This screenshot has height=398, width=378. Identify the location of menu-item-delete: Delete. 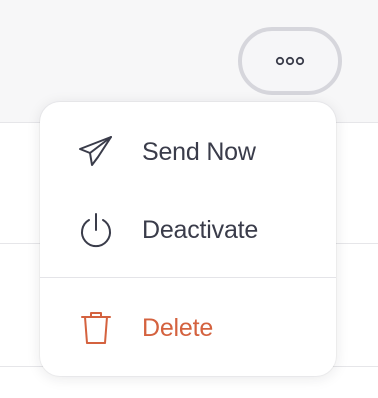
(188, 328).